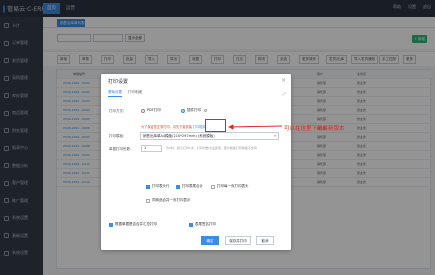  I want to click on template-label: 打印模板:, so click(117, 136).